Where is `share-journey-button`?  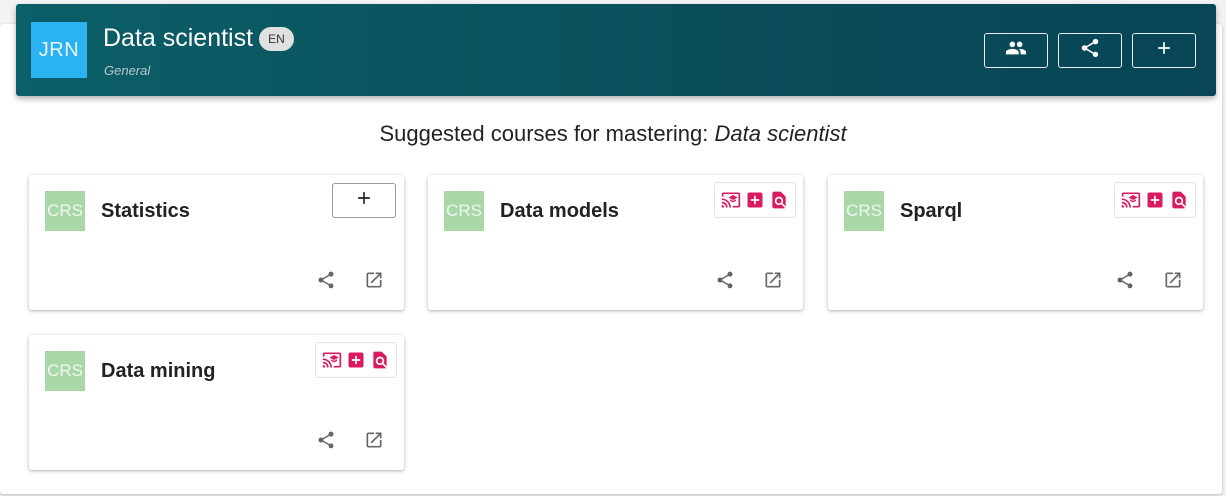
share-journey-button is located at coordinates (1090, 50).